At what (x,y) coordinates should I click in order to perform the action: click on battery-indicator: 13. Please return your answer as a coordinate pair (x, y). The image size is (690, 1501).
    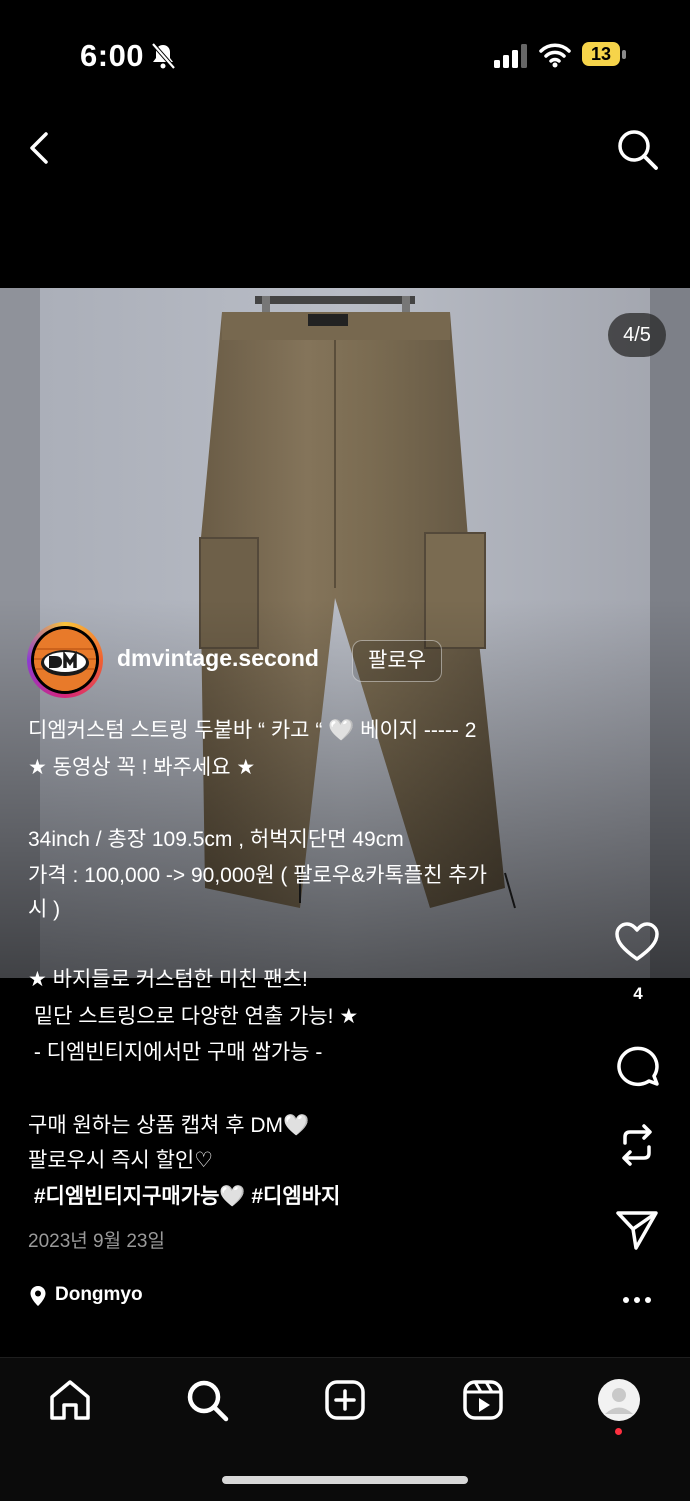
    Looking at the image, I should click on (605, 55).